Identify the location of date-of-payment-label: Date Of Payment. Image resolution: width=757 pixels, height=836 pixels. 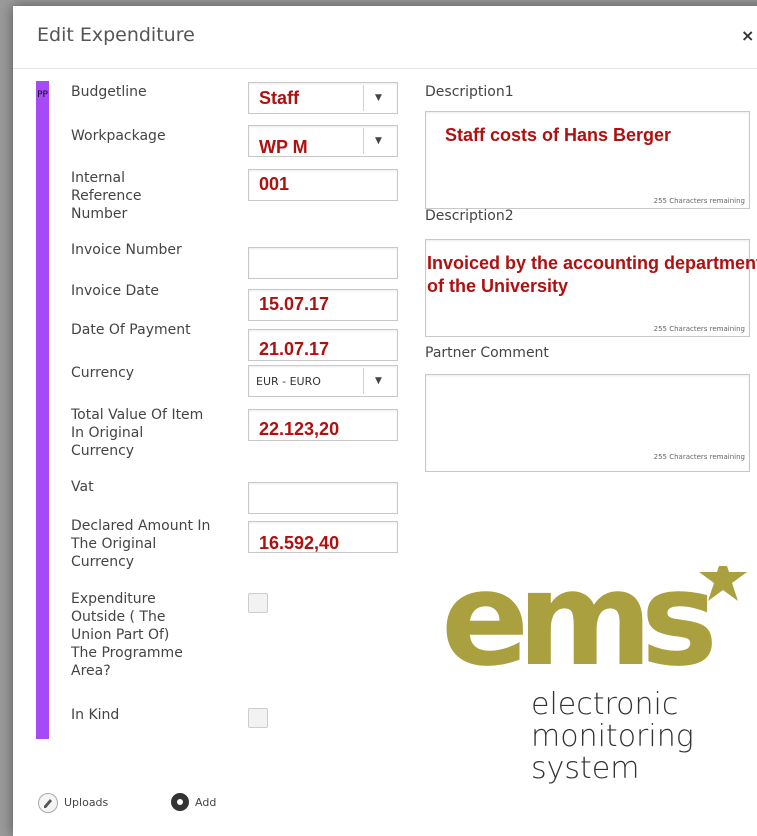
(131, 330).